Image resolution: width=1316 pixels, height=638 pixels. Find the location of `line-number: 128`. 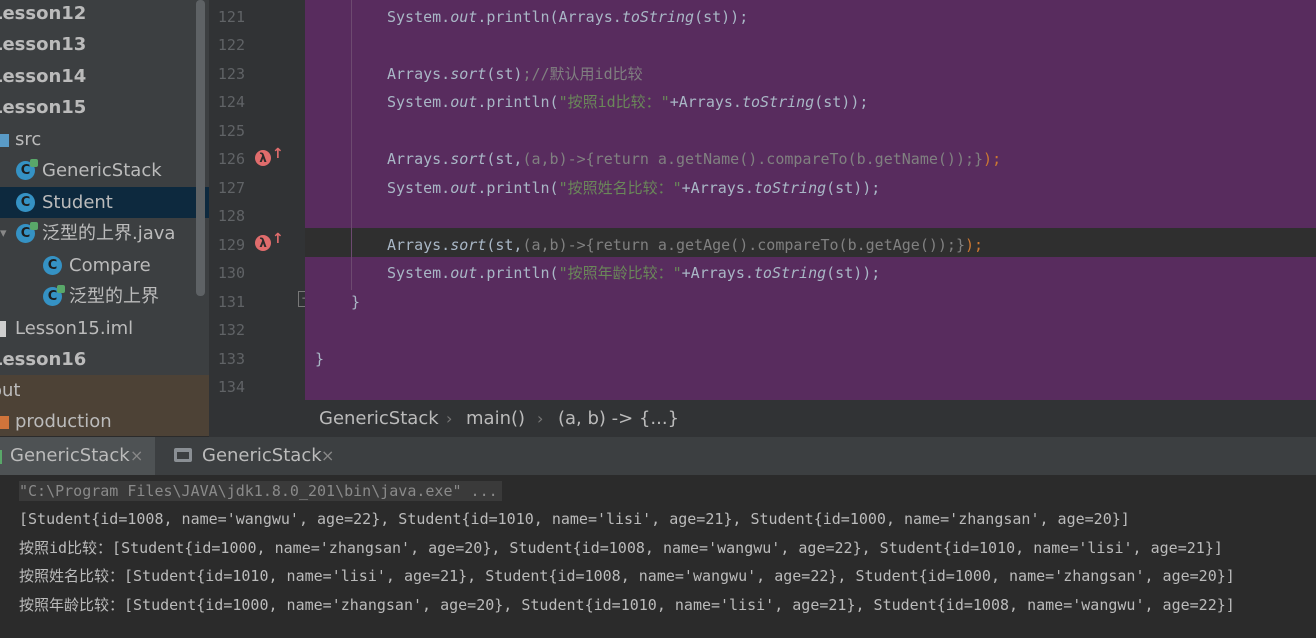

line-number: 128 is located at coordinates (231, 216).